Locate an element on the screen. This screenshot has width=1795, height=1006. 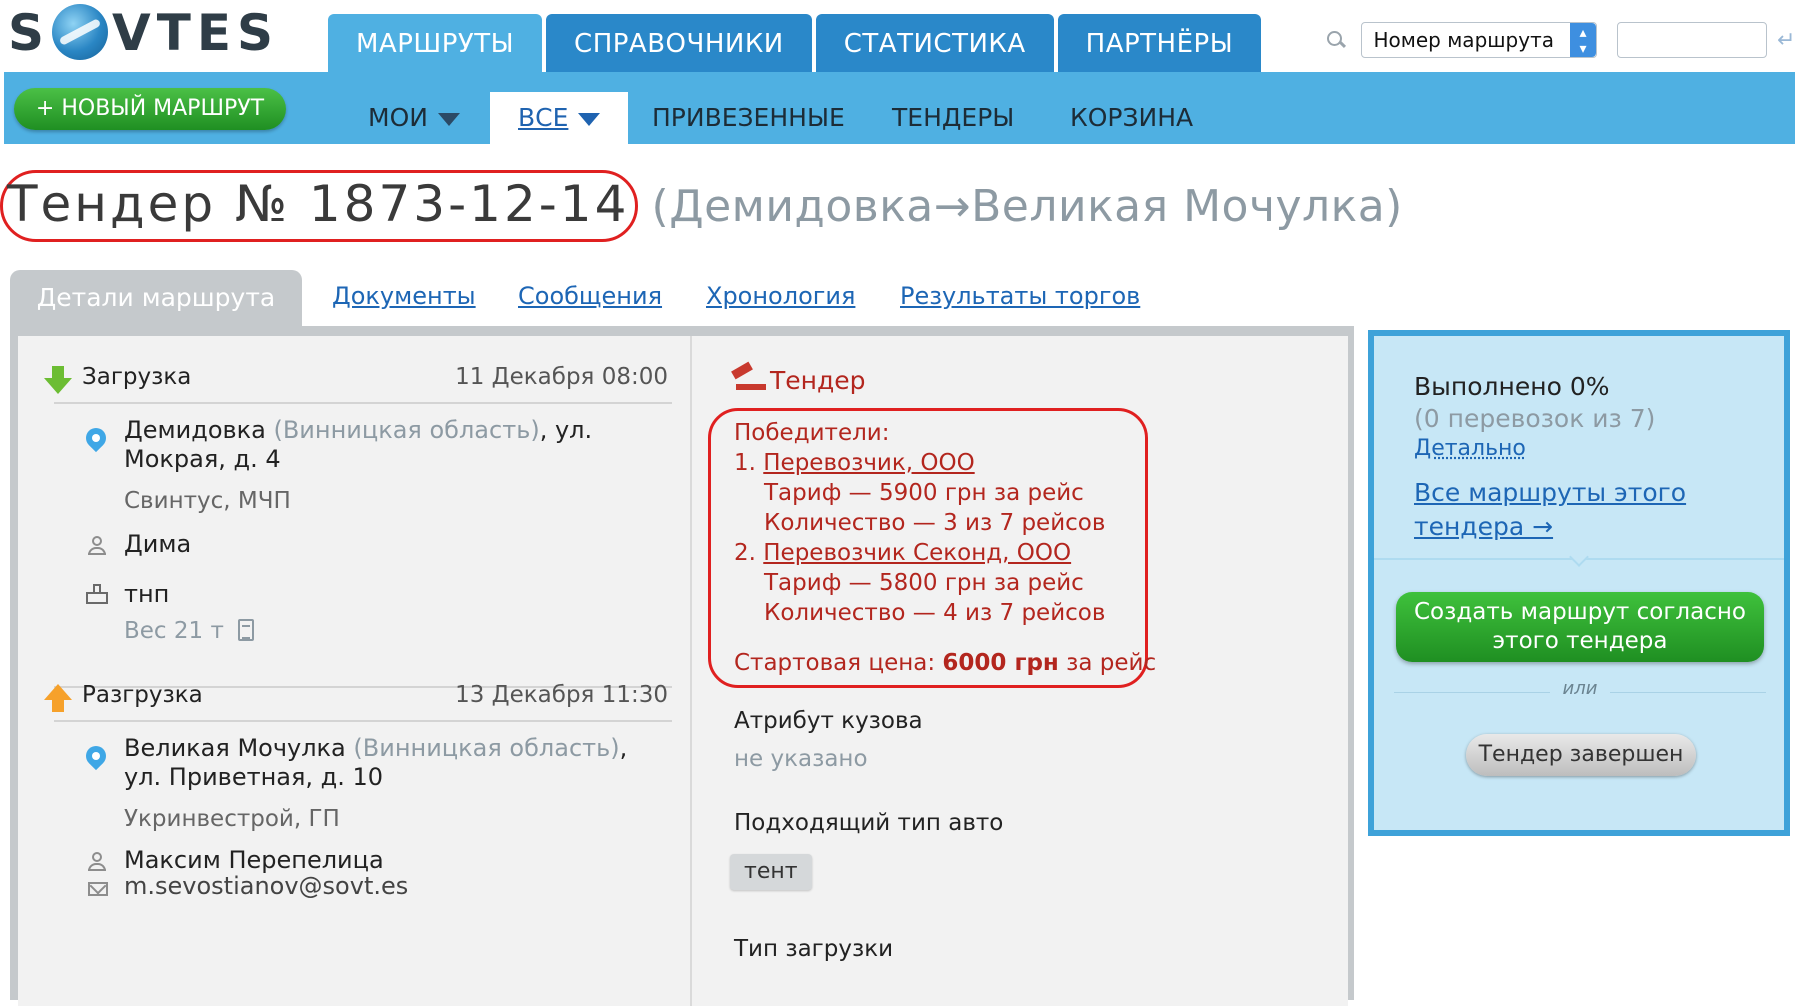
winner-quantity: Количество — 4 из 7 рейсов is located at coordinates (919, 613).